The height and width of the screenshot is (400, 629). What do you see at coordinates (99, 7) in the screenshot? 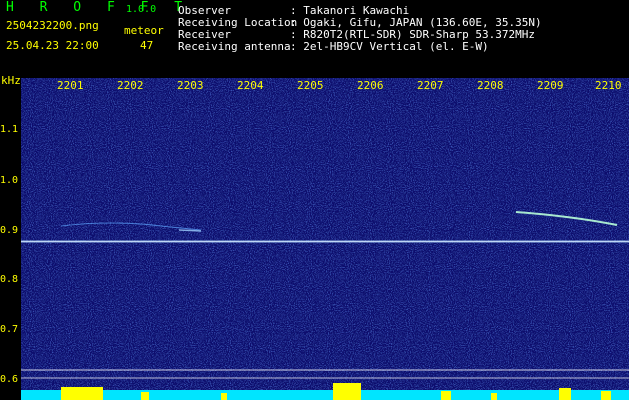
I see `app-title: H R O F F T` at bounding box center [99, 7].